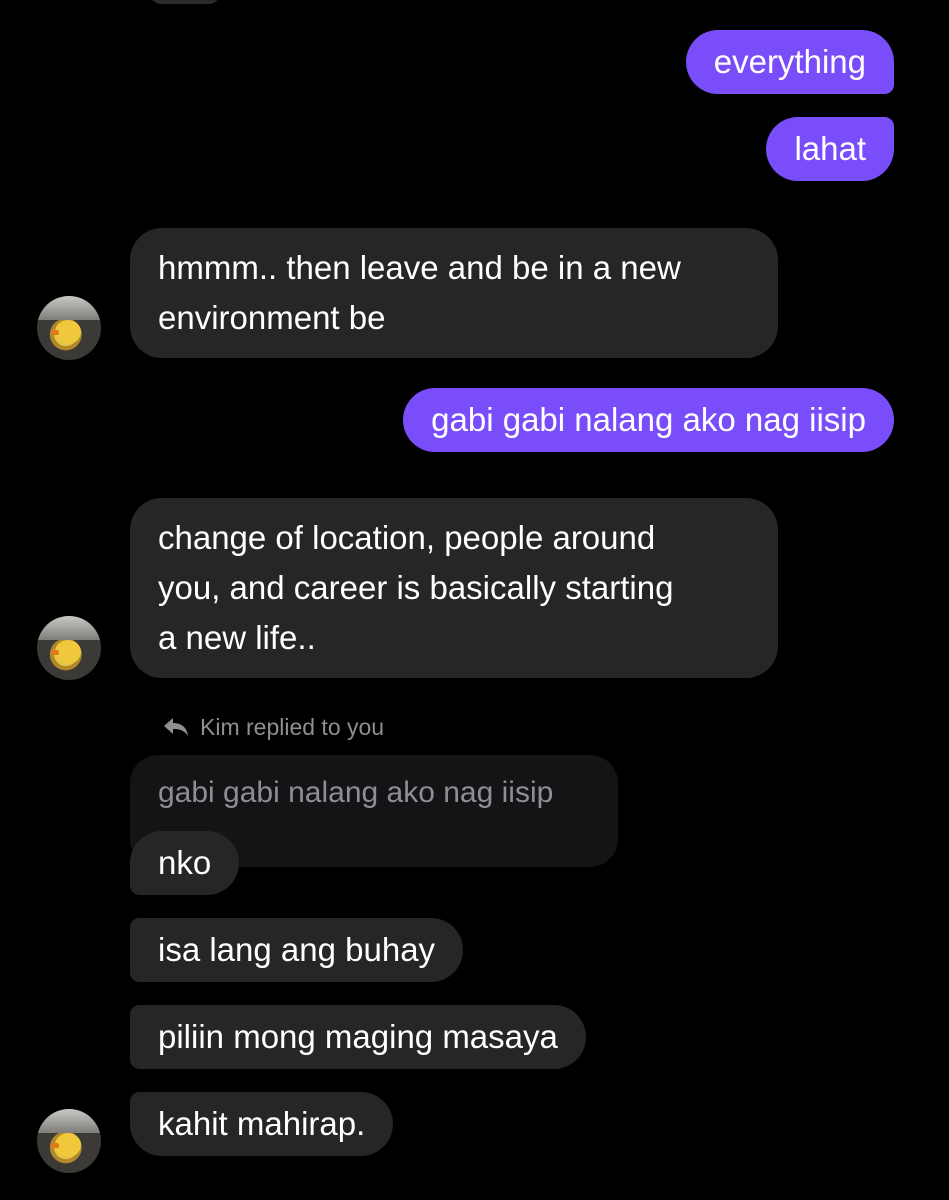 The height and width of the screenshot is (1200, 949). What do you see at coordinates (419, 267) in the screenshot?
I see `message-line: hmmm.. then leave and be in a new` at bounding box center [419, 267].